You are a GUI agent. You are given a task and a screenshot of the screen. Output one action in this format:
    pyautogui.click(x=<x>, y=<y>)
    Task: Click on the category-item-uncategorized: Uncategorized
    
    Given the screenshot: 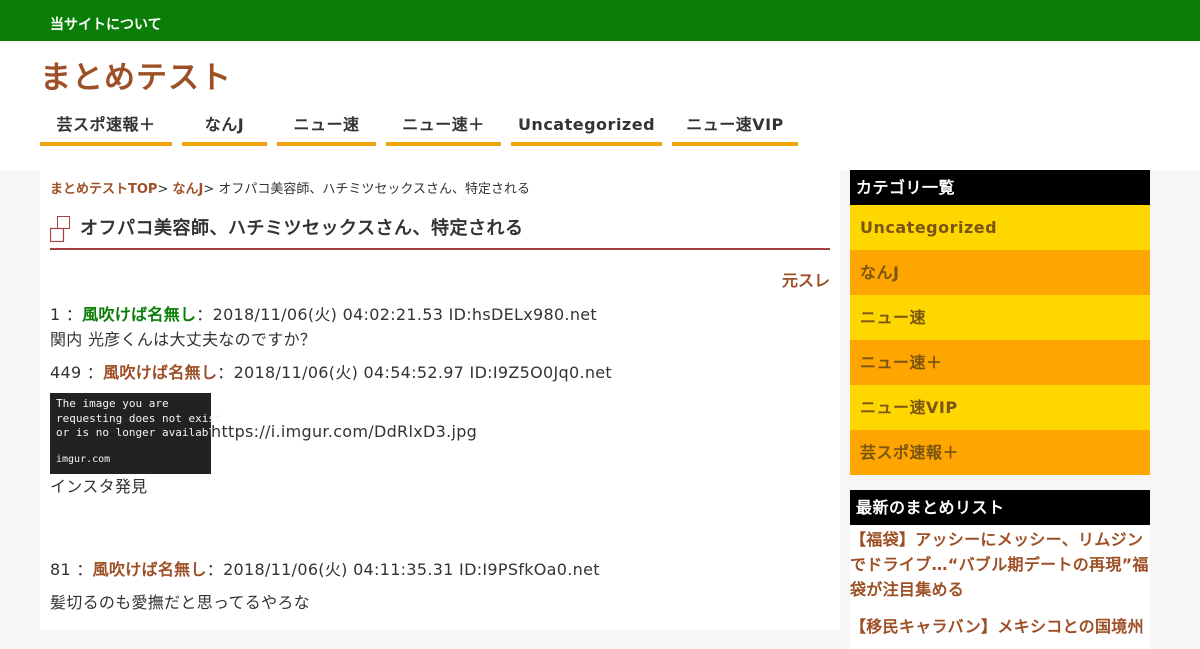 What is the action you would take?
    pyautogui.click(x=1000, y=227)
    